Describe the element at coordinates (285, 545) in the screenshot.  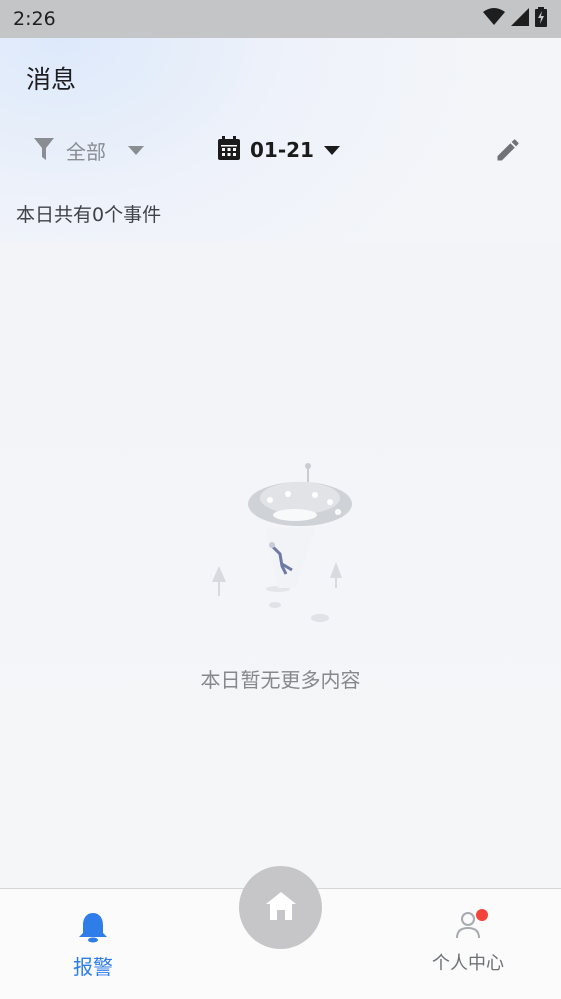
I see `ufo-illustration` at that location.